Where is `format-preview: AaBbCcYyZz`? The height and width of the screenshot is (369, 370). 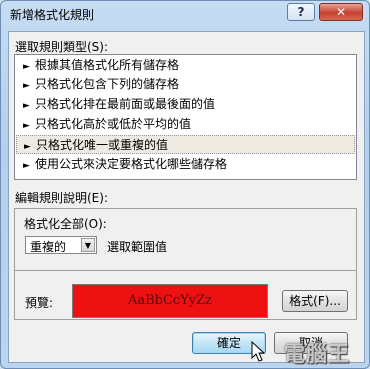
format-preview: AaBbCcYyZz is located at coordinates (170, 301).